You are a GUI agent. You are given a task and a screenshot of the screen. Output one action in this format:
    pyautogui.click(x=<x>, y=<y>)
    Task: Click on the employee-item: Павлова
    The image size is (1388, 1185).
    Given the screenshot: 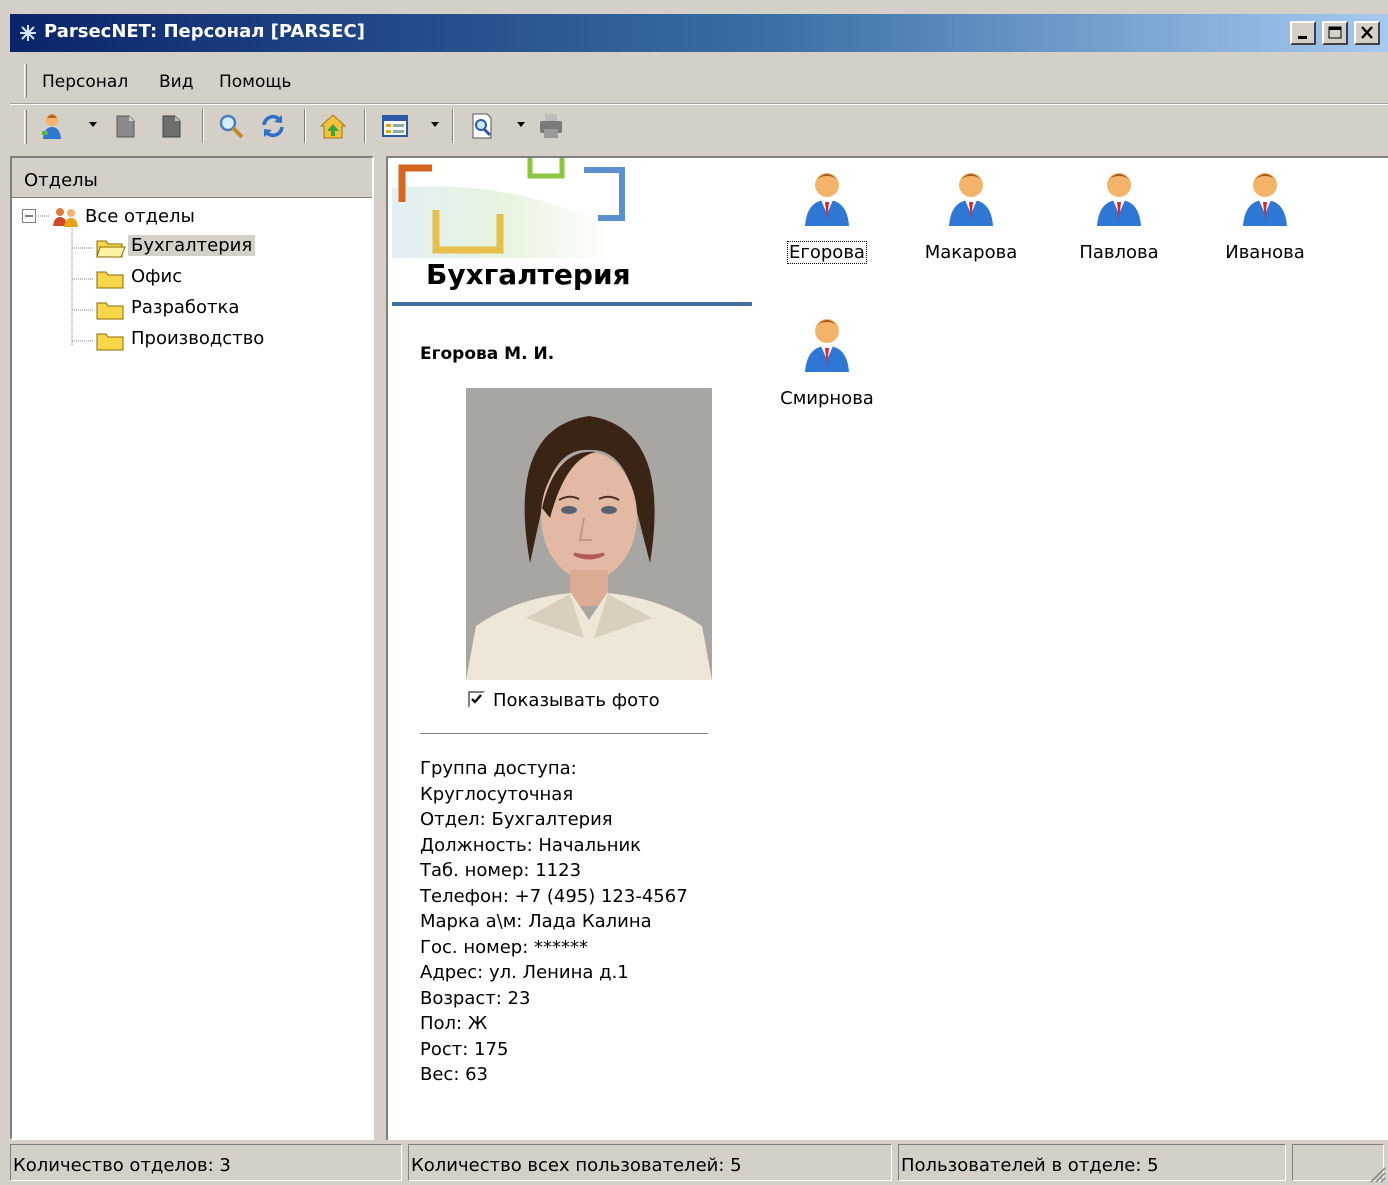 What is the action you would take?
    pyautogui.click(x=1119, y=223)
    